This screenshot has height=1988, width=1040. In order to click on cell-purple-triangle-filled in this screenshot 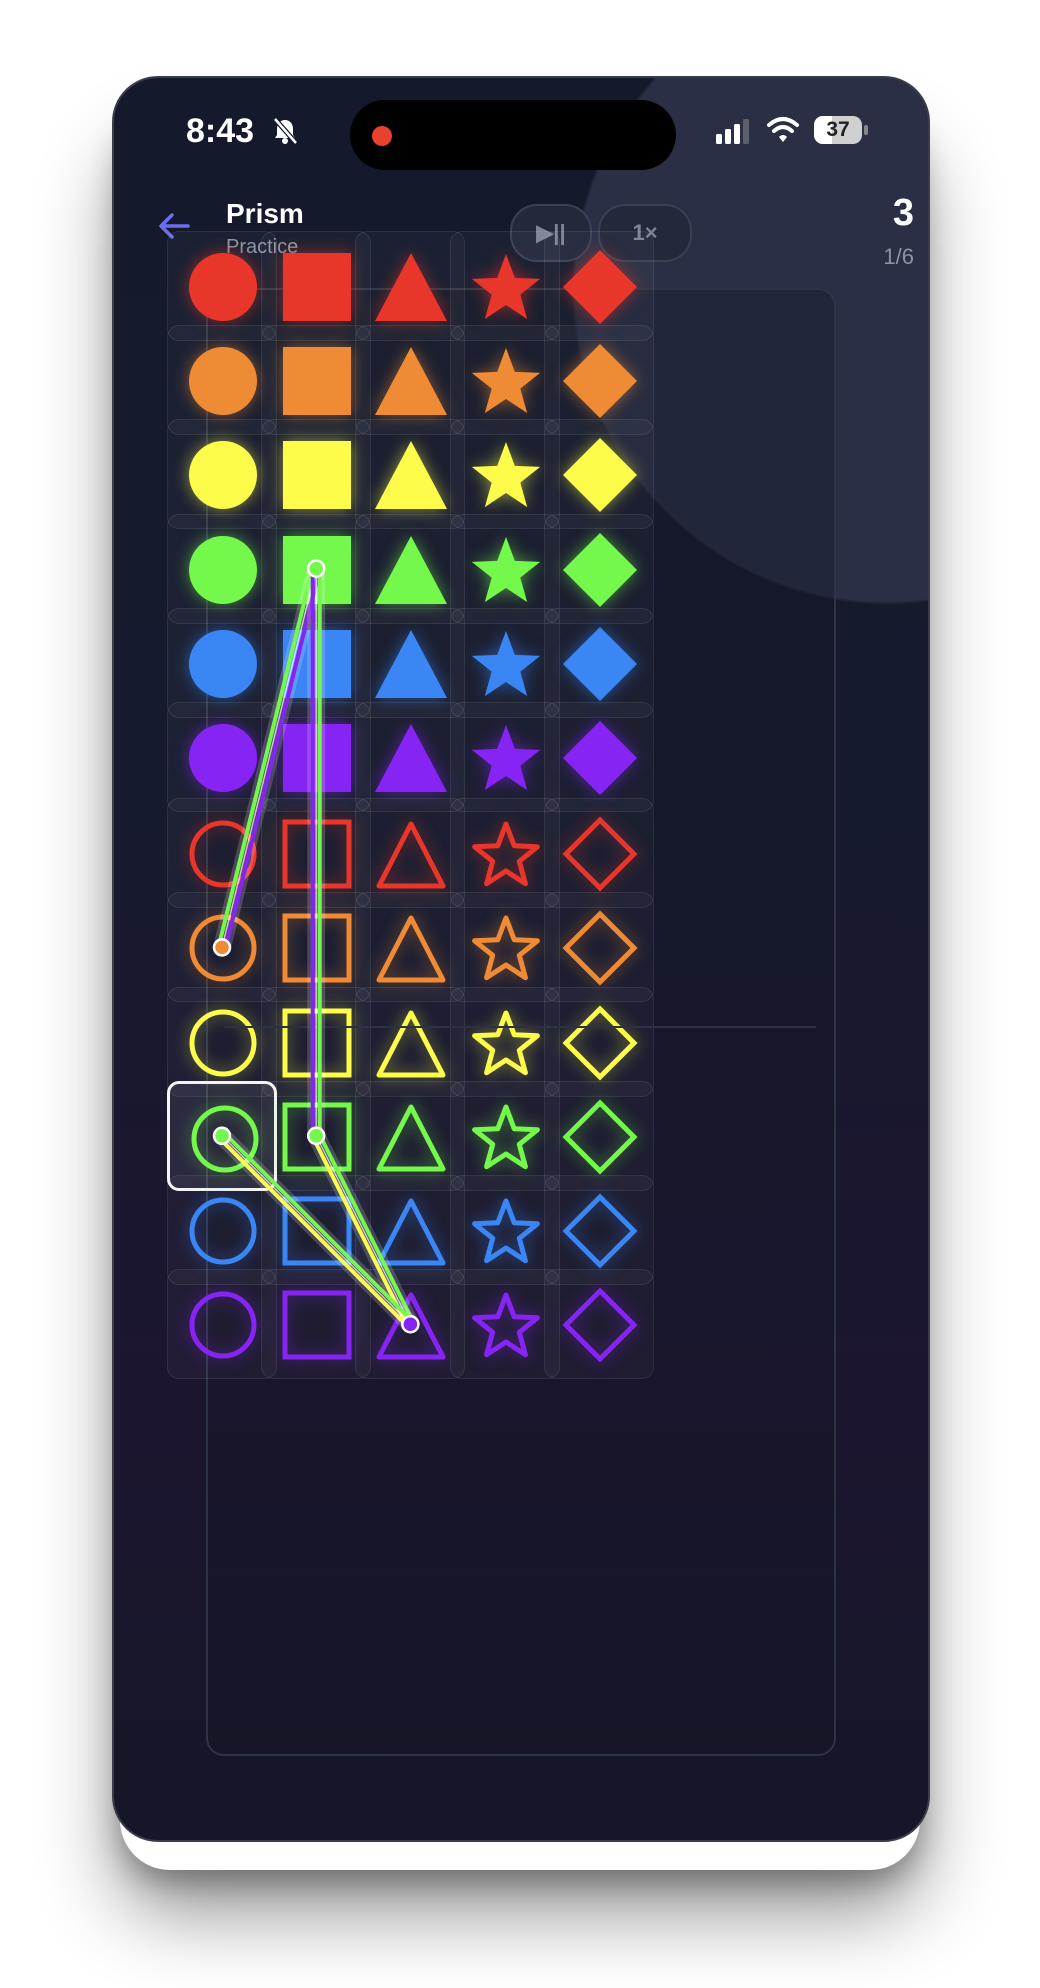, I will do `click(410, 757)`.